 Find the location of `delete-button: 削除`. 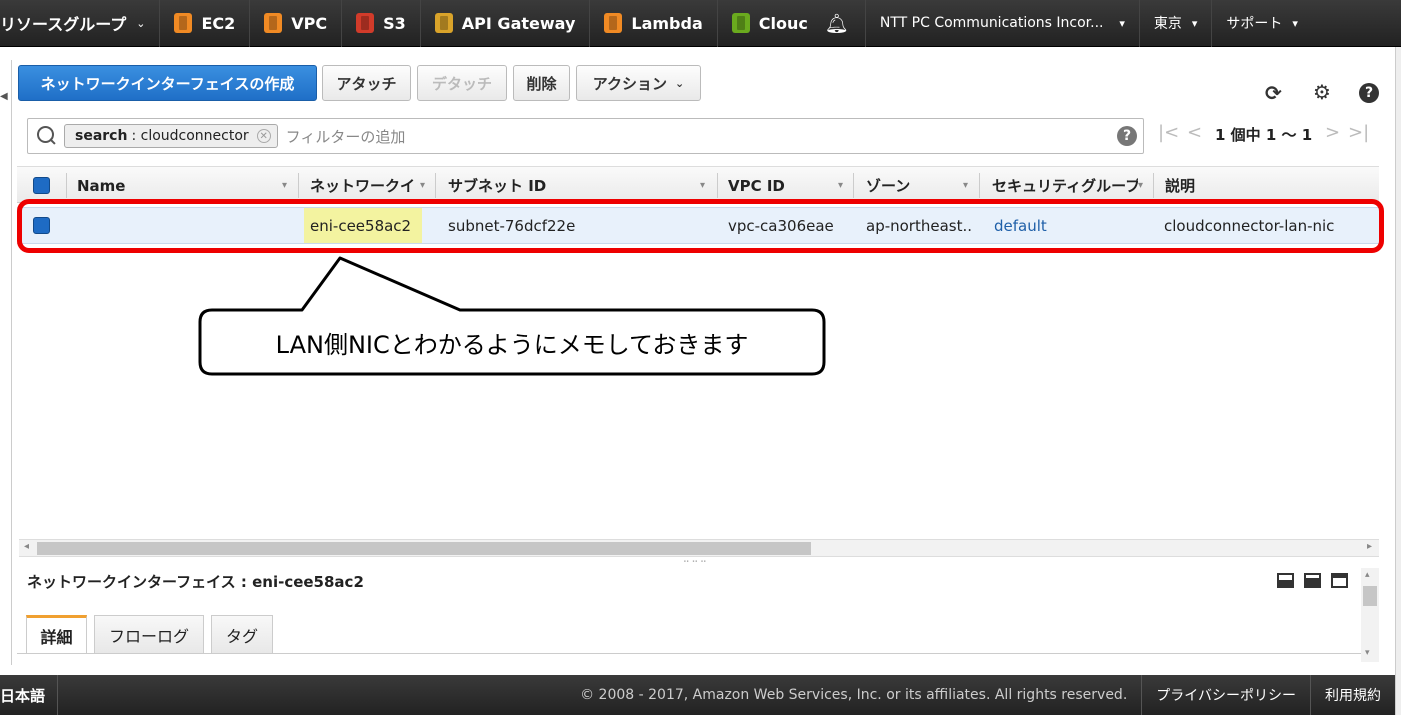

delete-button: 削除 is located at coordinates (541, 83).